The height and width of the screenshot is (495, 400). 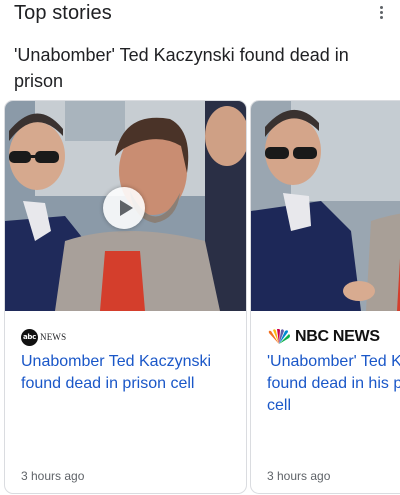 I want to click on play-icon, so click(x=124, y=208).